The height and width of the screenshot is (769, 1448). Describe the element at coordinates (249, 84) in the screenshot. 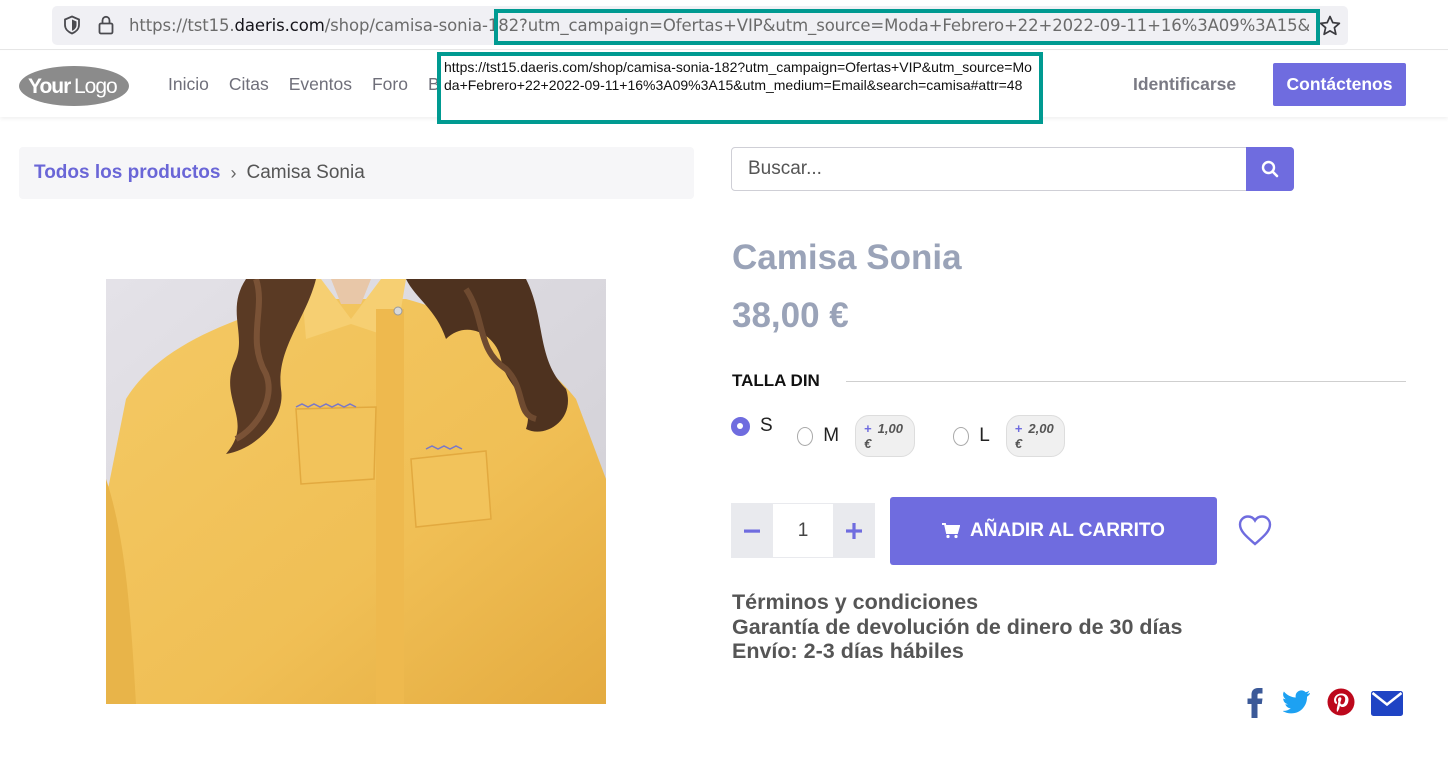

I see `nav-item-citas: Citas` at that location.